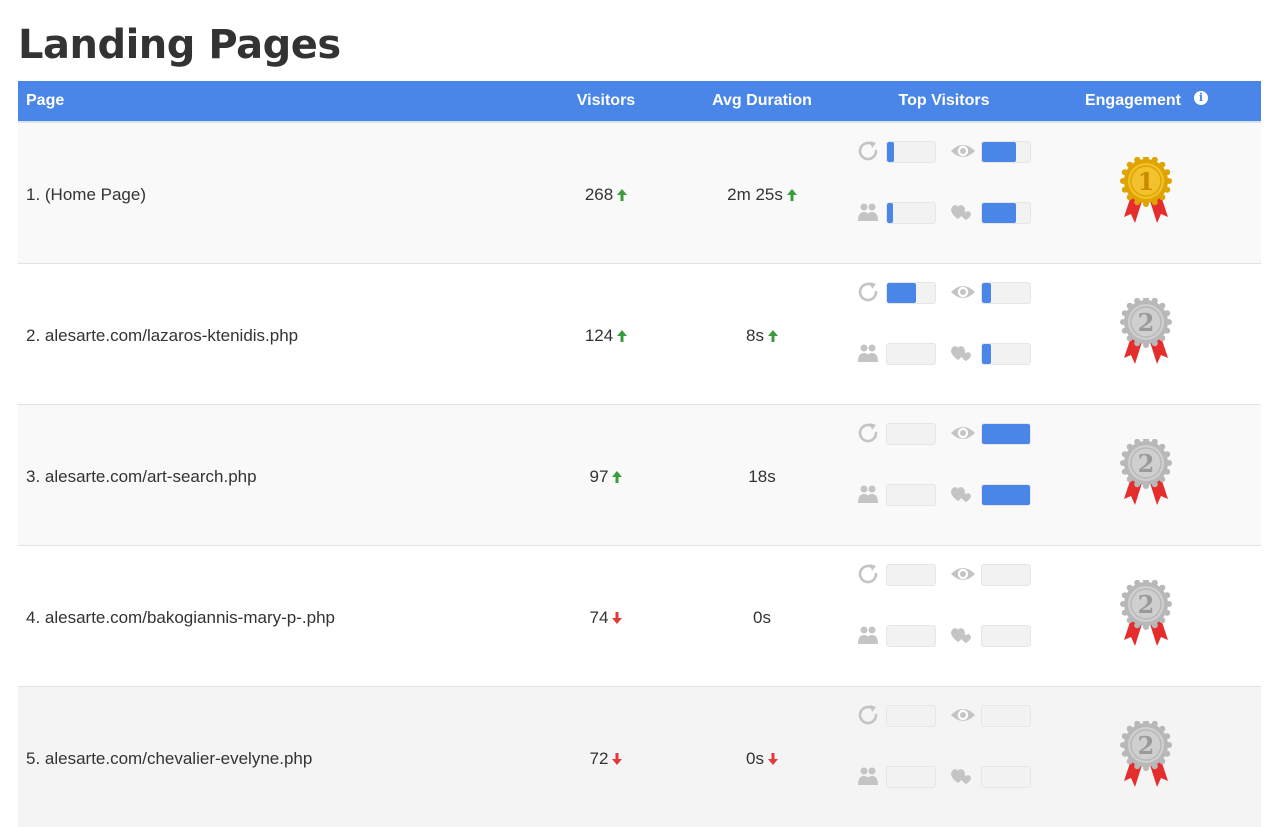  What do you see at coordinates (944, 100) in the screenshot?
I see `column-header-top-visitors: Top Visitors` at bounding box center [944, 100].